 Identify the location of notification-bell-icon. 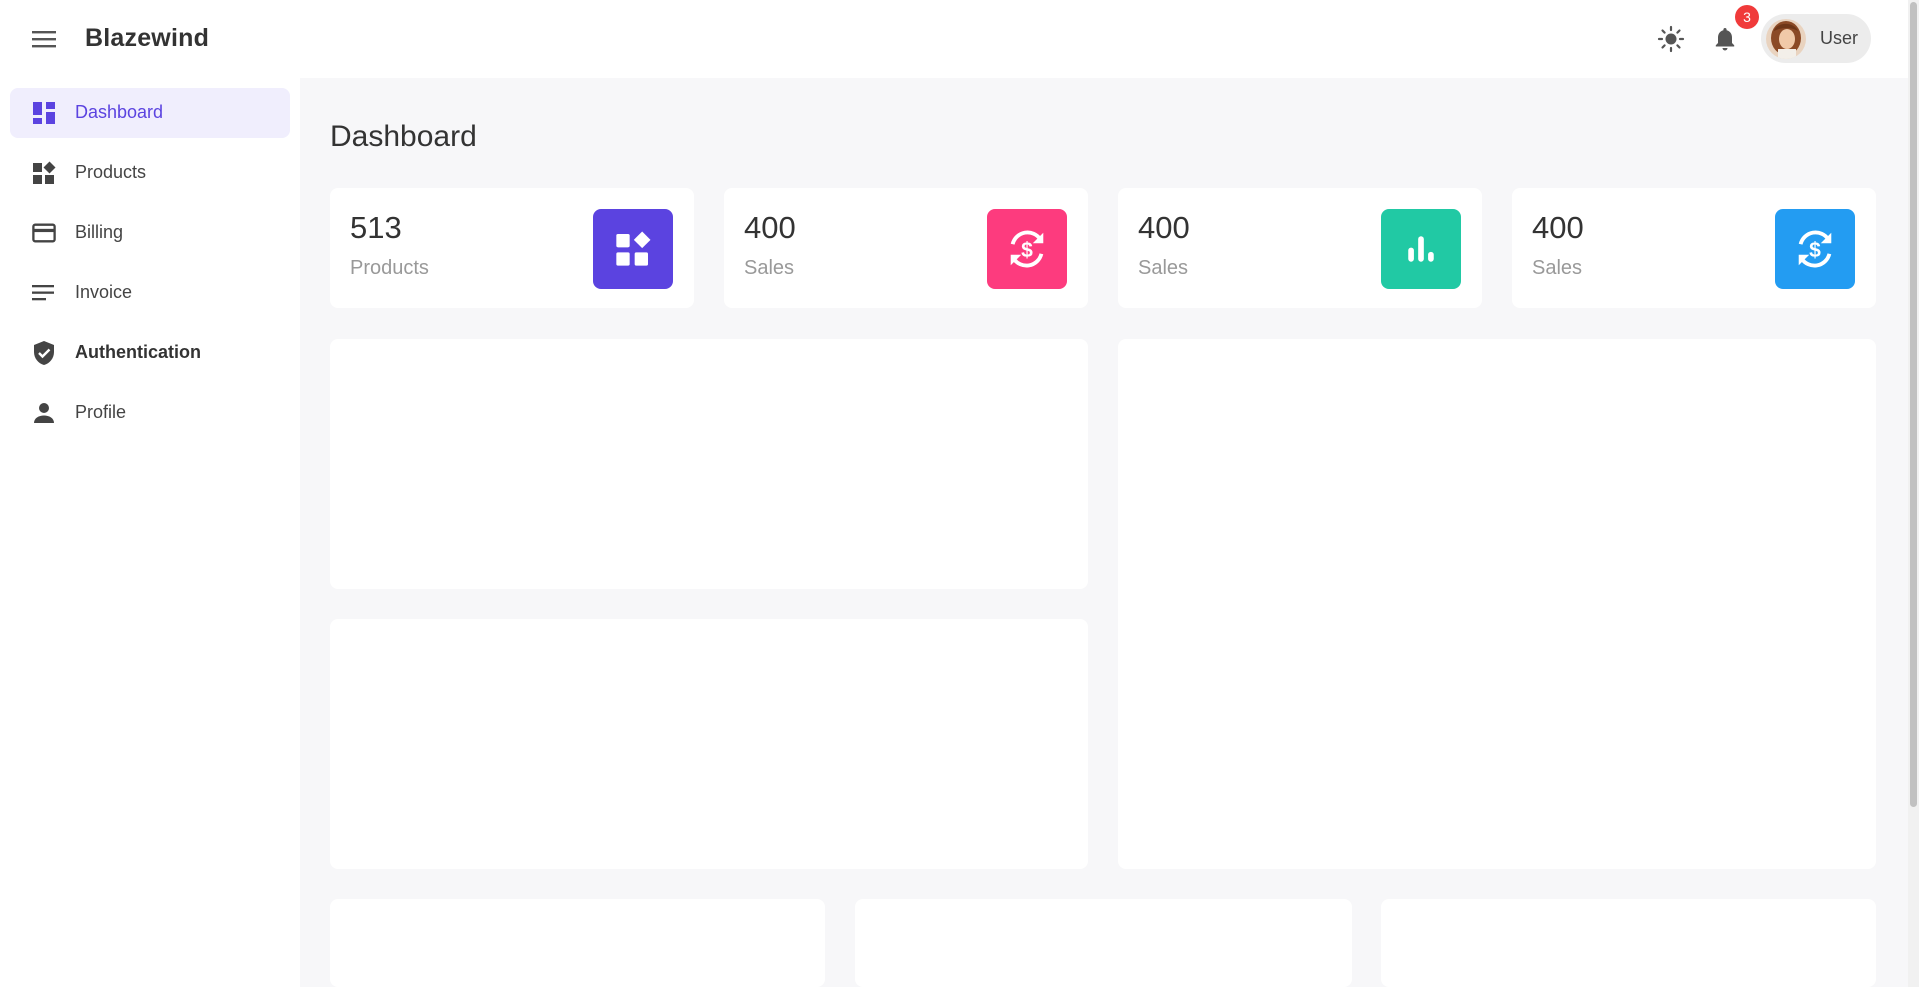
(1725, 39).